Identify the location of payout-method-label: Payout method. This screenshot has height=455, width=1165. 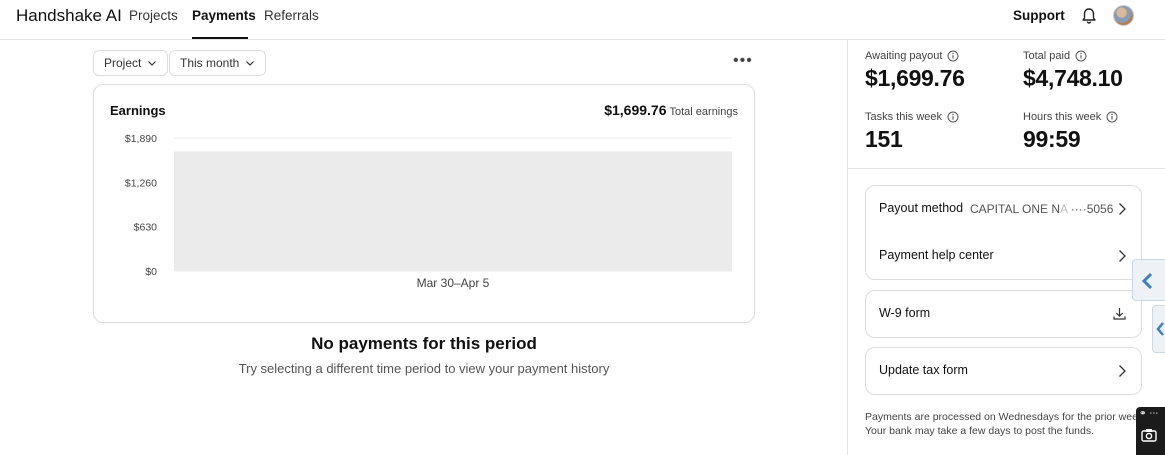
(921, 208).